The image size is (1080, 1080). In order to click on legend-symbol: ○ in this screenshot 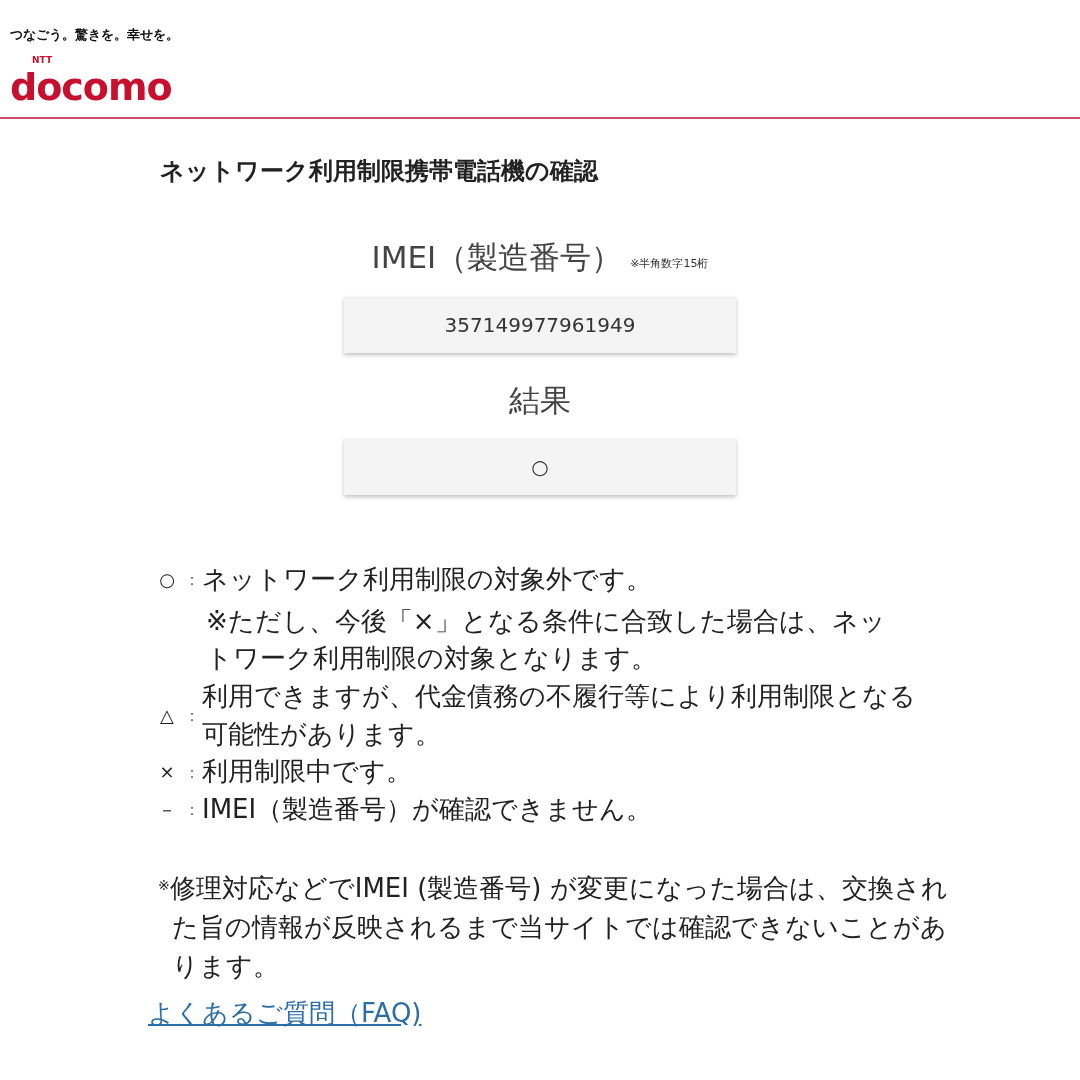, I will do `click(167, 579)`.